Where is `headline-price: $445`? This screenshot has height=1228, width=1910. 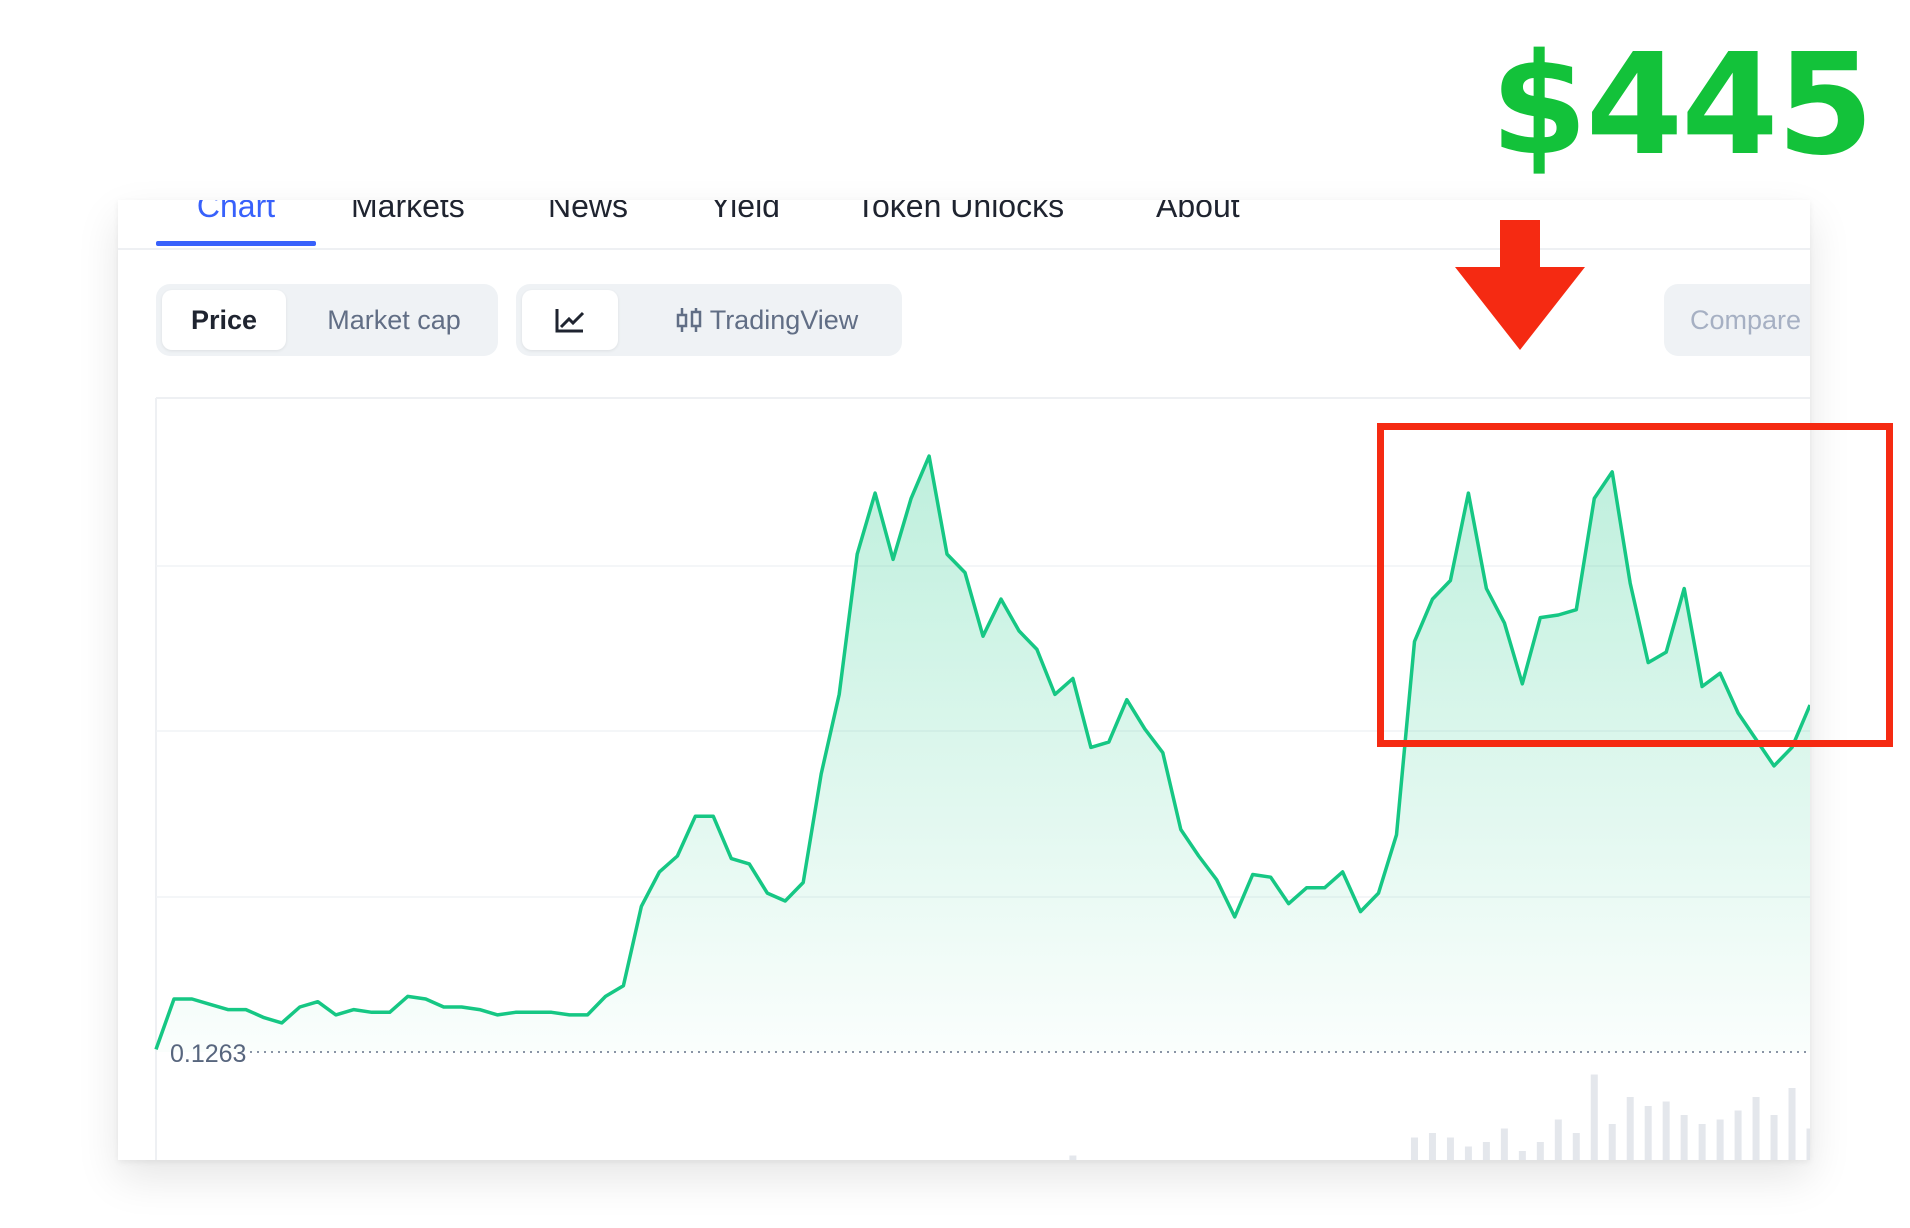
headline-price: $445 is located at coordinates (1682, 105).